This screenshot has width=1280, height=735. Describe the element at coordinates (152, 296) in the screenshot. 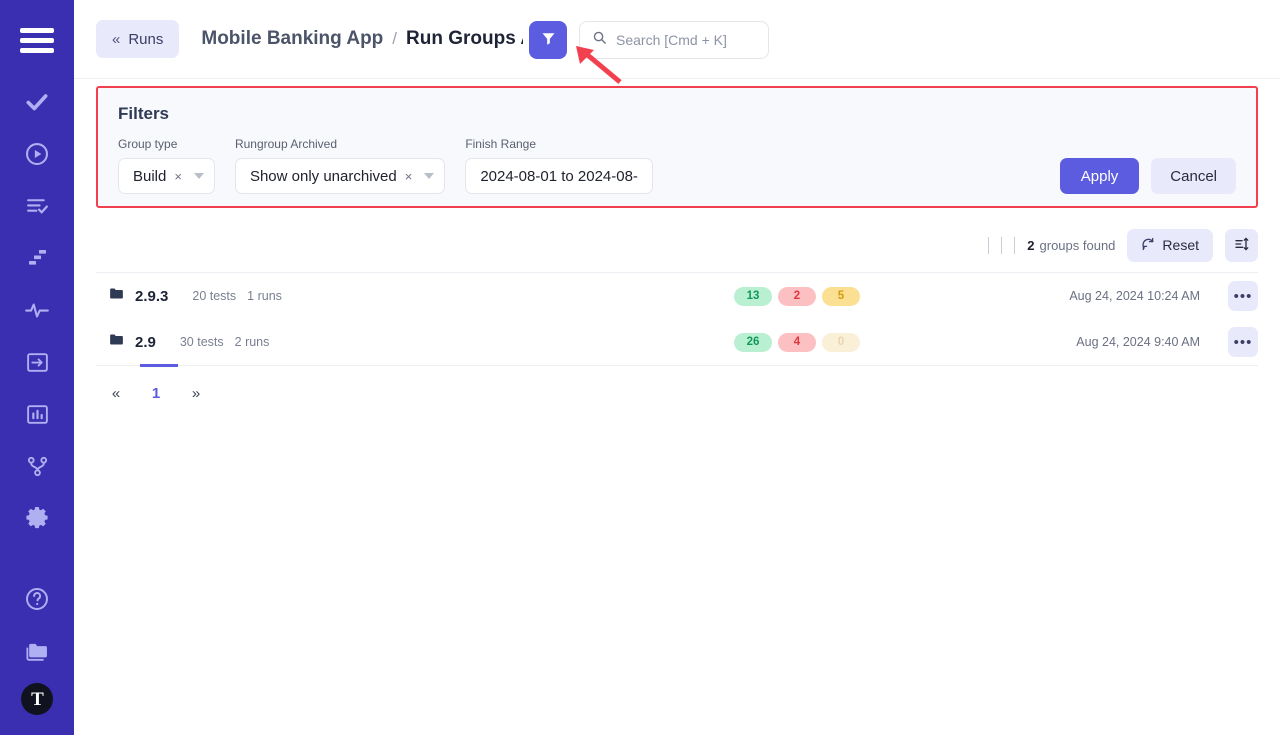

I see `row-title: 2.9.3` at that location.